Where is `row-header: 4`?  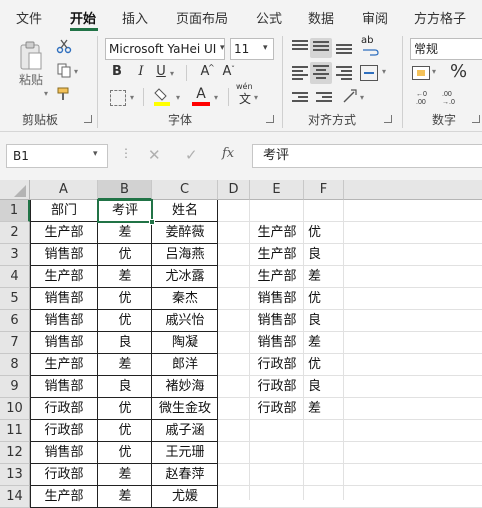
row-header: 4 is located at coordinates (15, 277).